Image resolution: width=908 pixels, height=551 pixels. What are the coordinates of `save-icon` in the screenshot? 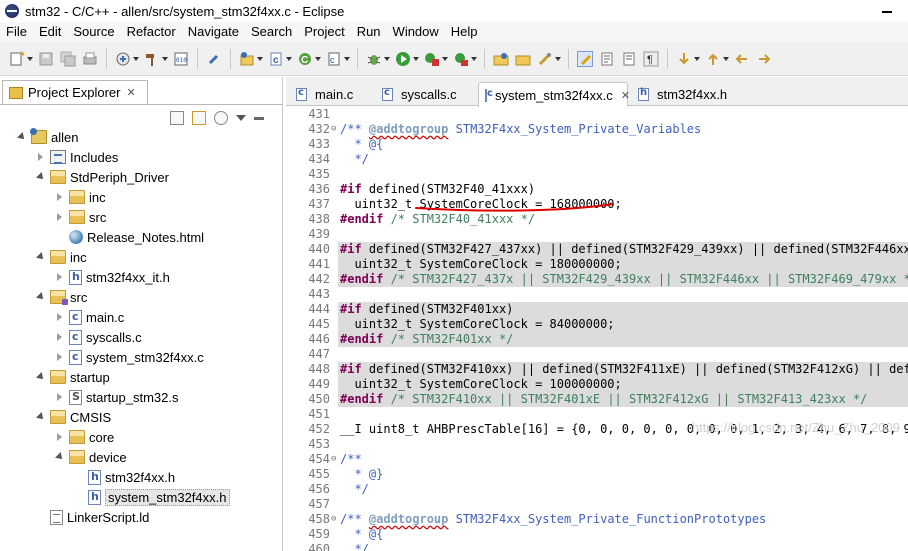 It's located at (46, 59).